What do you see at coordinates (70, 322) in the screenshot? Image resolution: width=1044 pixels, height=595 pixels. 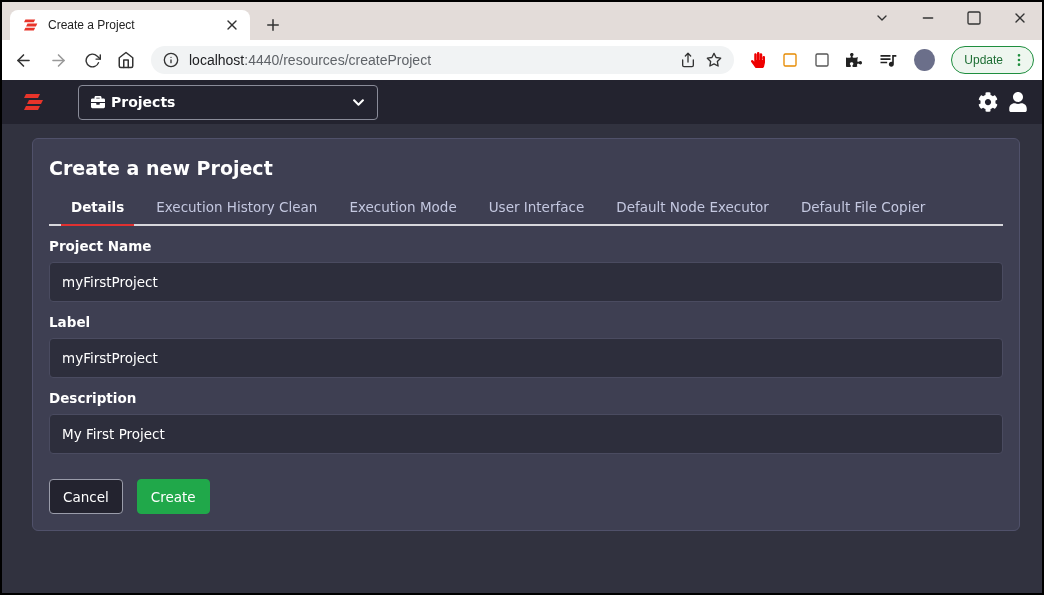 I see `field-label: Label` at bounding box center [70, 322].